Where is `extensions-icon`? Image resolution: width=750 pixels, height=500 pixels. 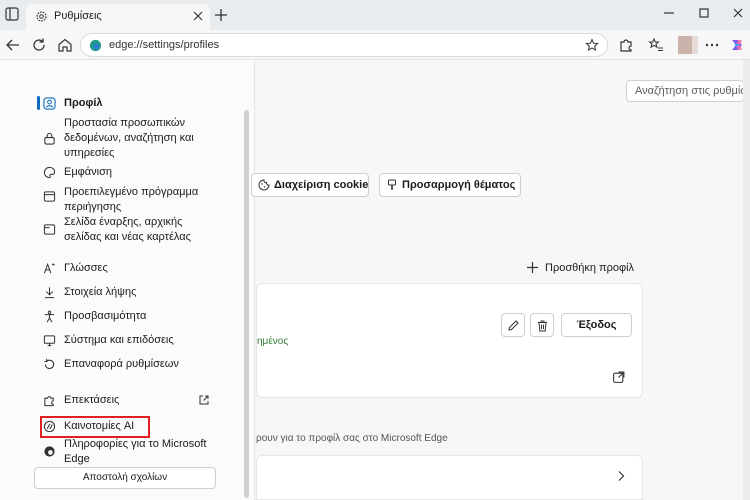 extensions-icon is located at coordinates (49, 401).